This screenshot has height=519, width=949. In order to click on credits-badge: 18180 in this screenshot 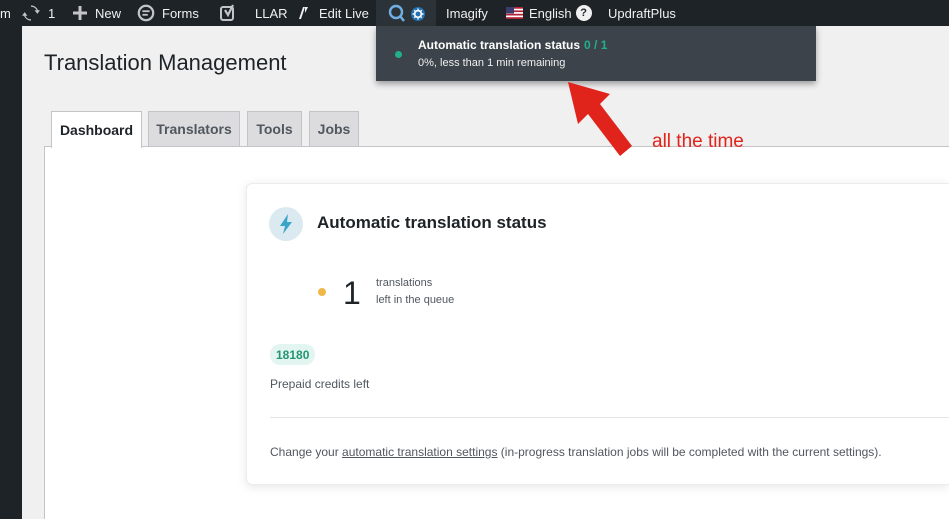, I will do `click(293, 354)`.